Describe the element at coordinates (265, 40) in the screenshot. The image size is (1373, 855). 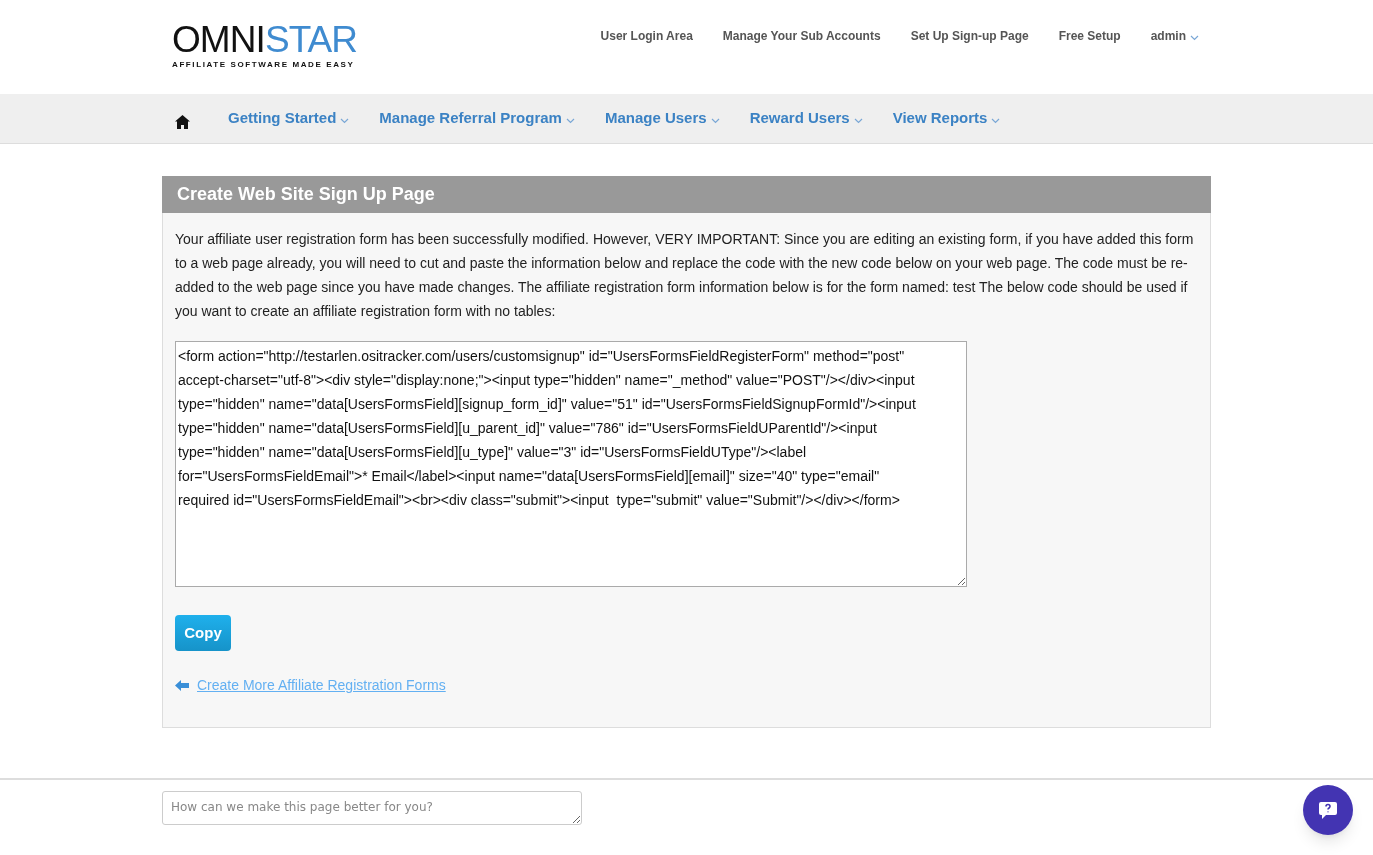
I see `logo-wordmark: OMNISTAR` at that location.